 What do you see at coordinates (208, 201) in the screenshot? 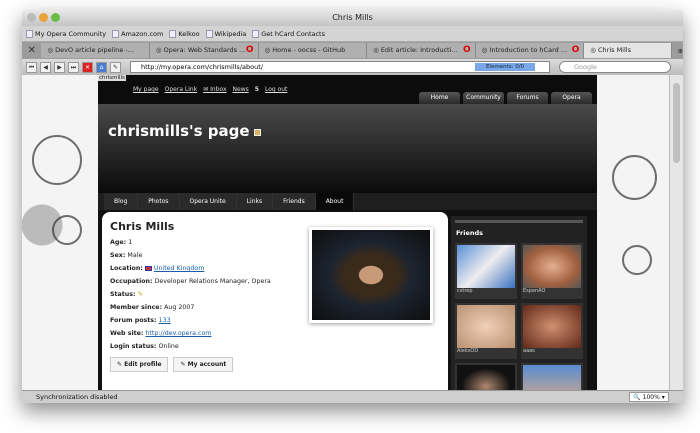
I see `tab-opera-unite: Opera Unite` at bounding box center [208, 201].